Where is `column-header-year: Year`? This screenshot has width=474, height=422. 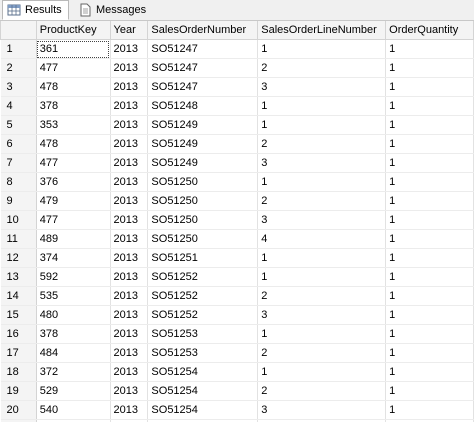 column-header-year: Year is located at coordinates (129, 30).